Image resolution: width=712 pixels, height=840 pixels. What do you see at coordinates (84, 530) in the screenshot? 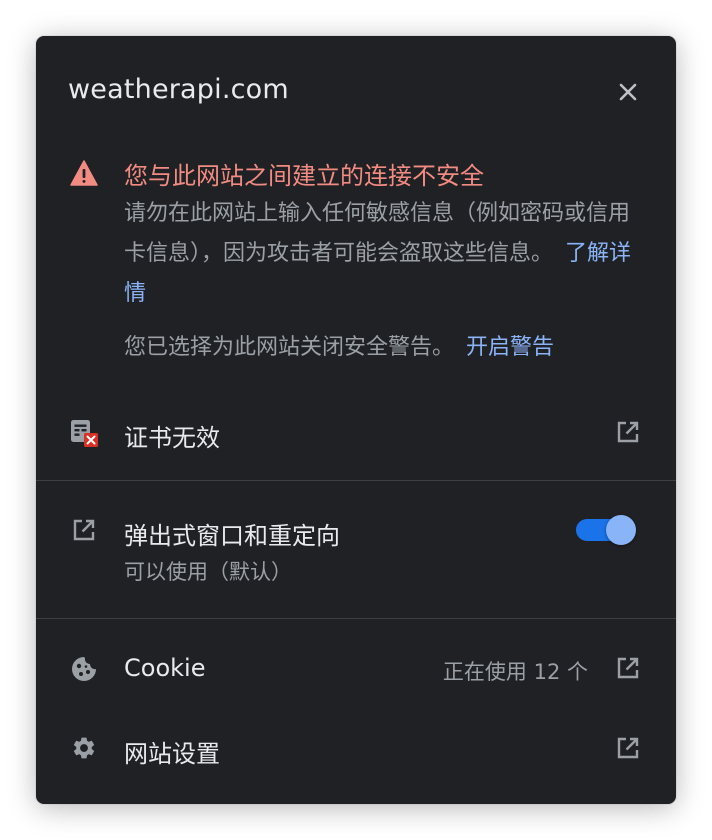
I see `popup-redirect-icon` at bounding box center [84, 530].